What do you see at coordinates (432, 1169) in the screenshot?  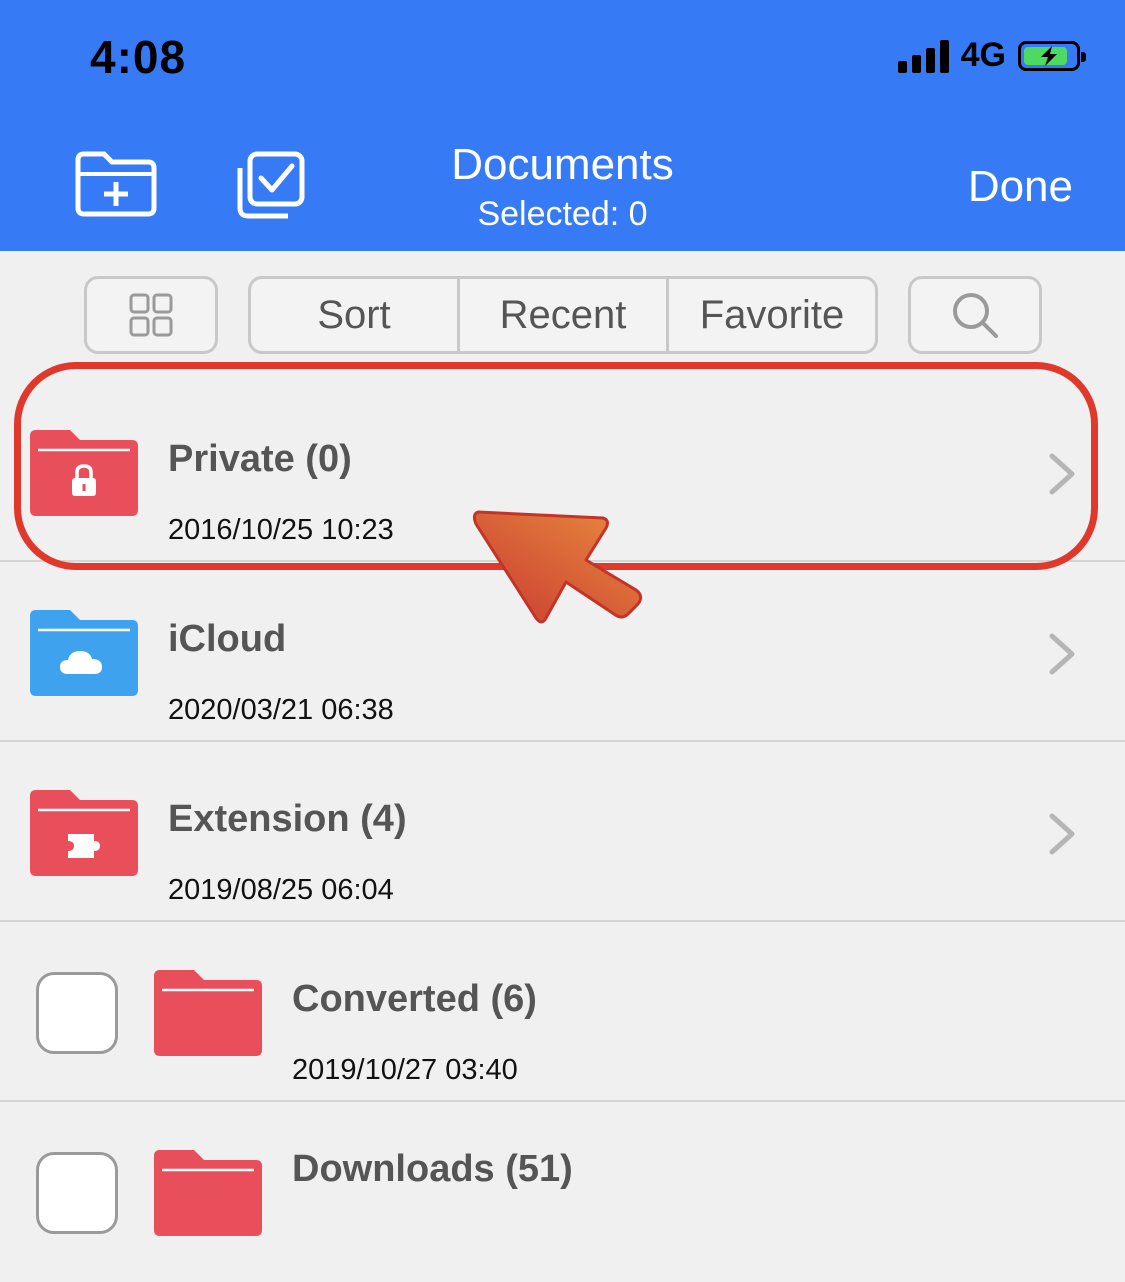 I see `folder-name: Downloads (51)` at bounding box center [432, 1169].